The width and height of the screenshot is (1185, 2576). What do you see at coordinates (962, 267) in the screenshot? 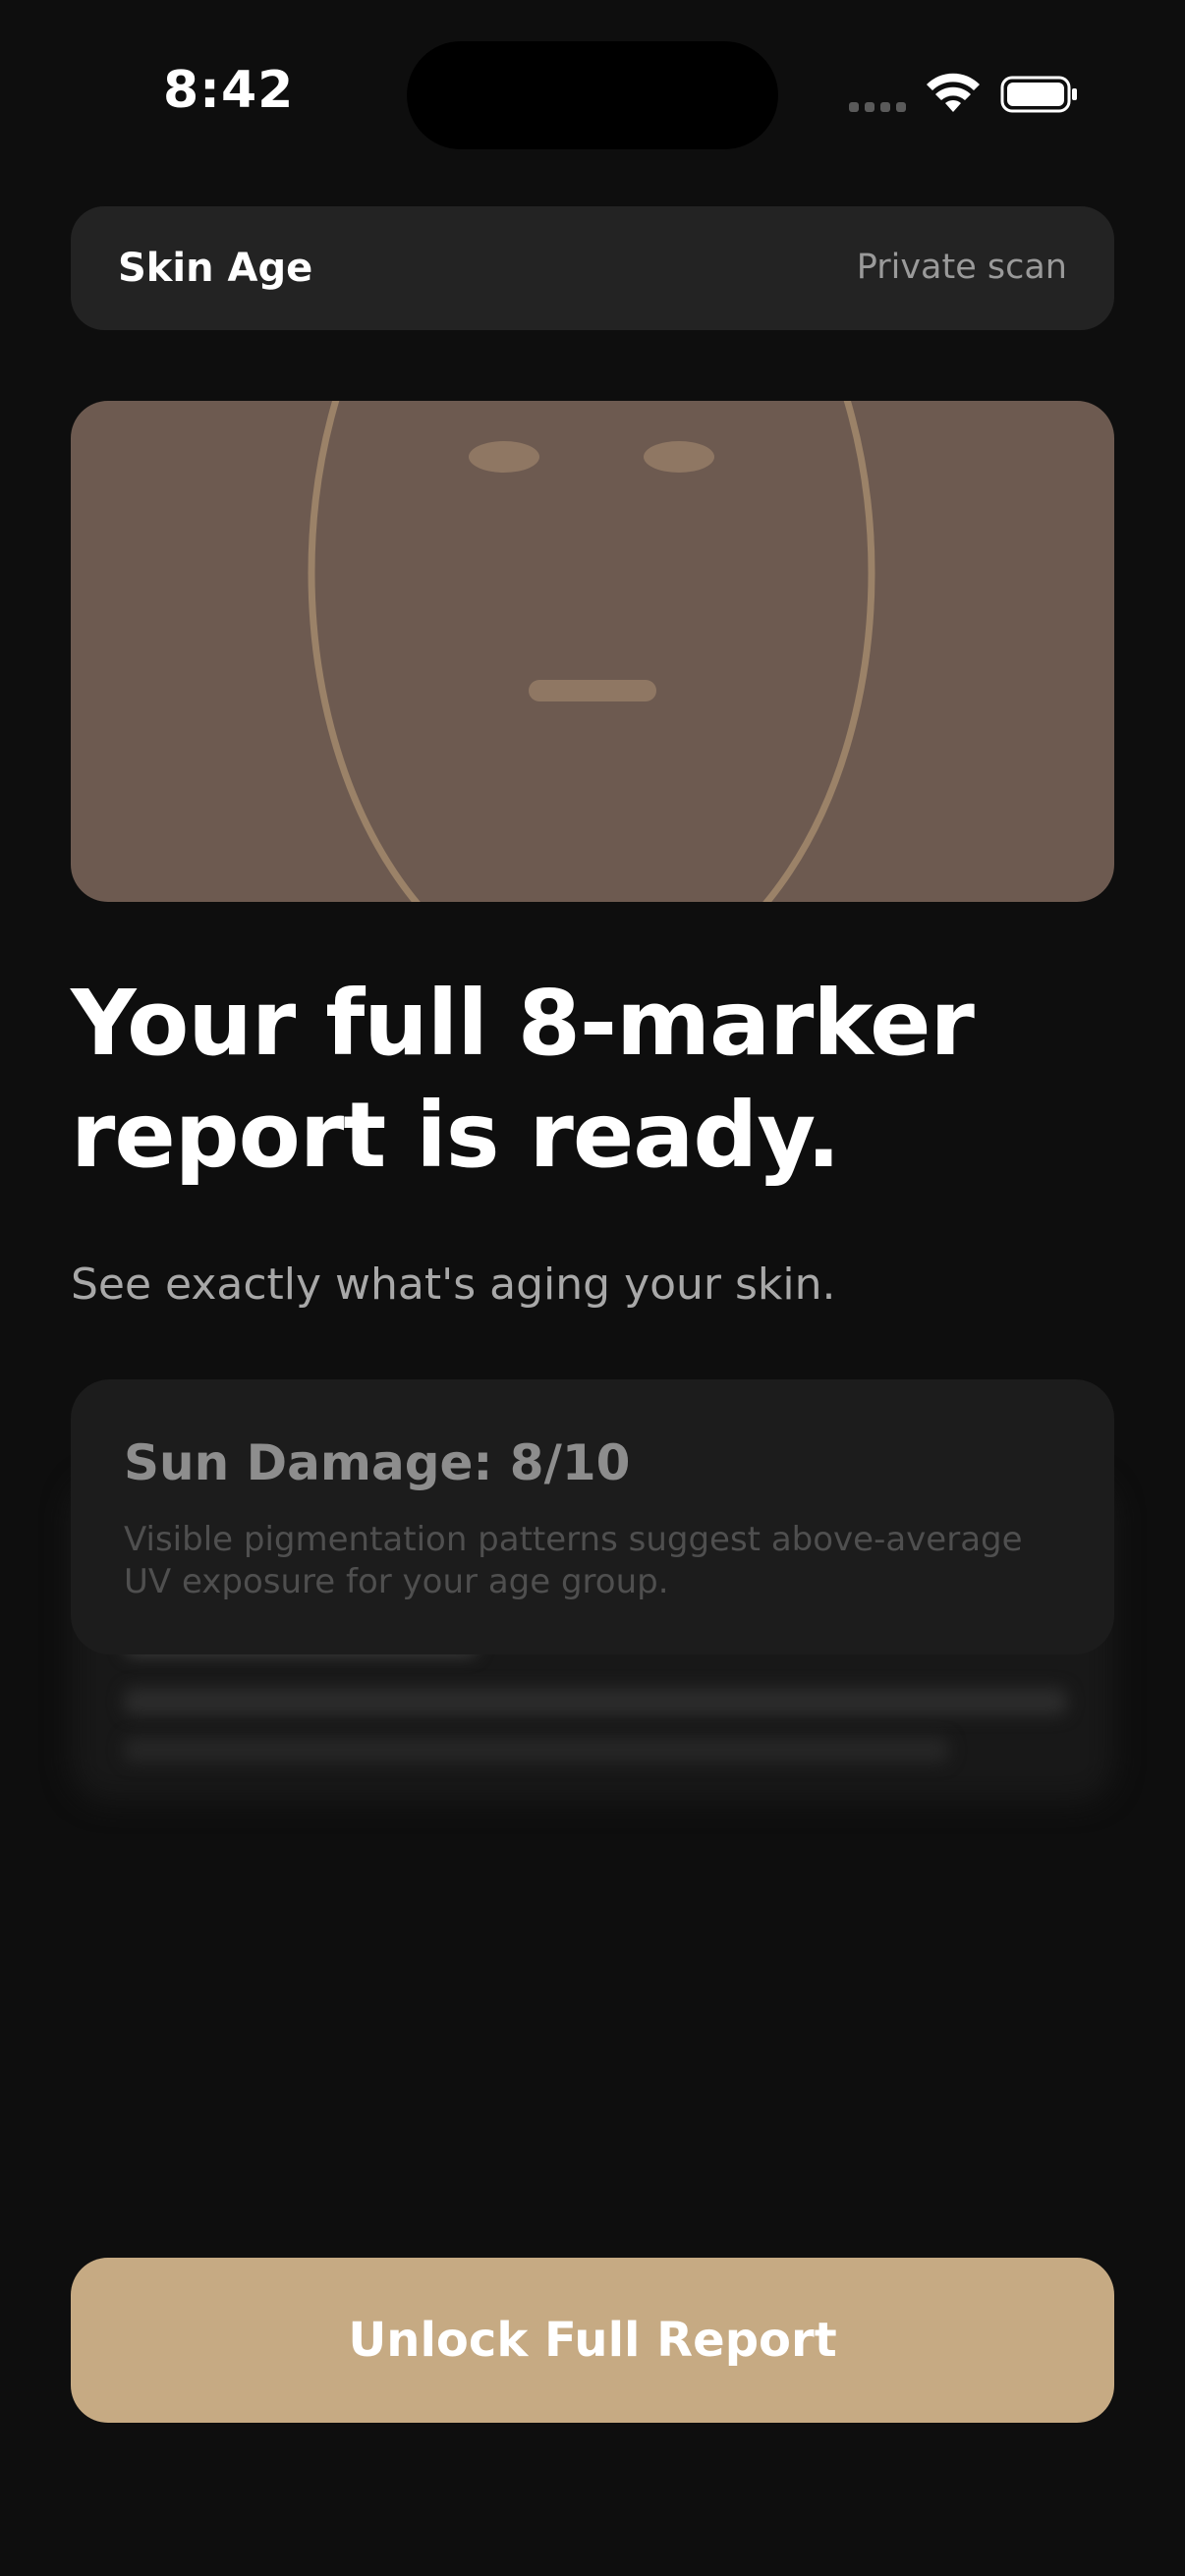
I see `privacy-label: Private scan` at bounding box center [962, 267].